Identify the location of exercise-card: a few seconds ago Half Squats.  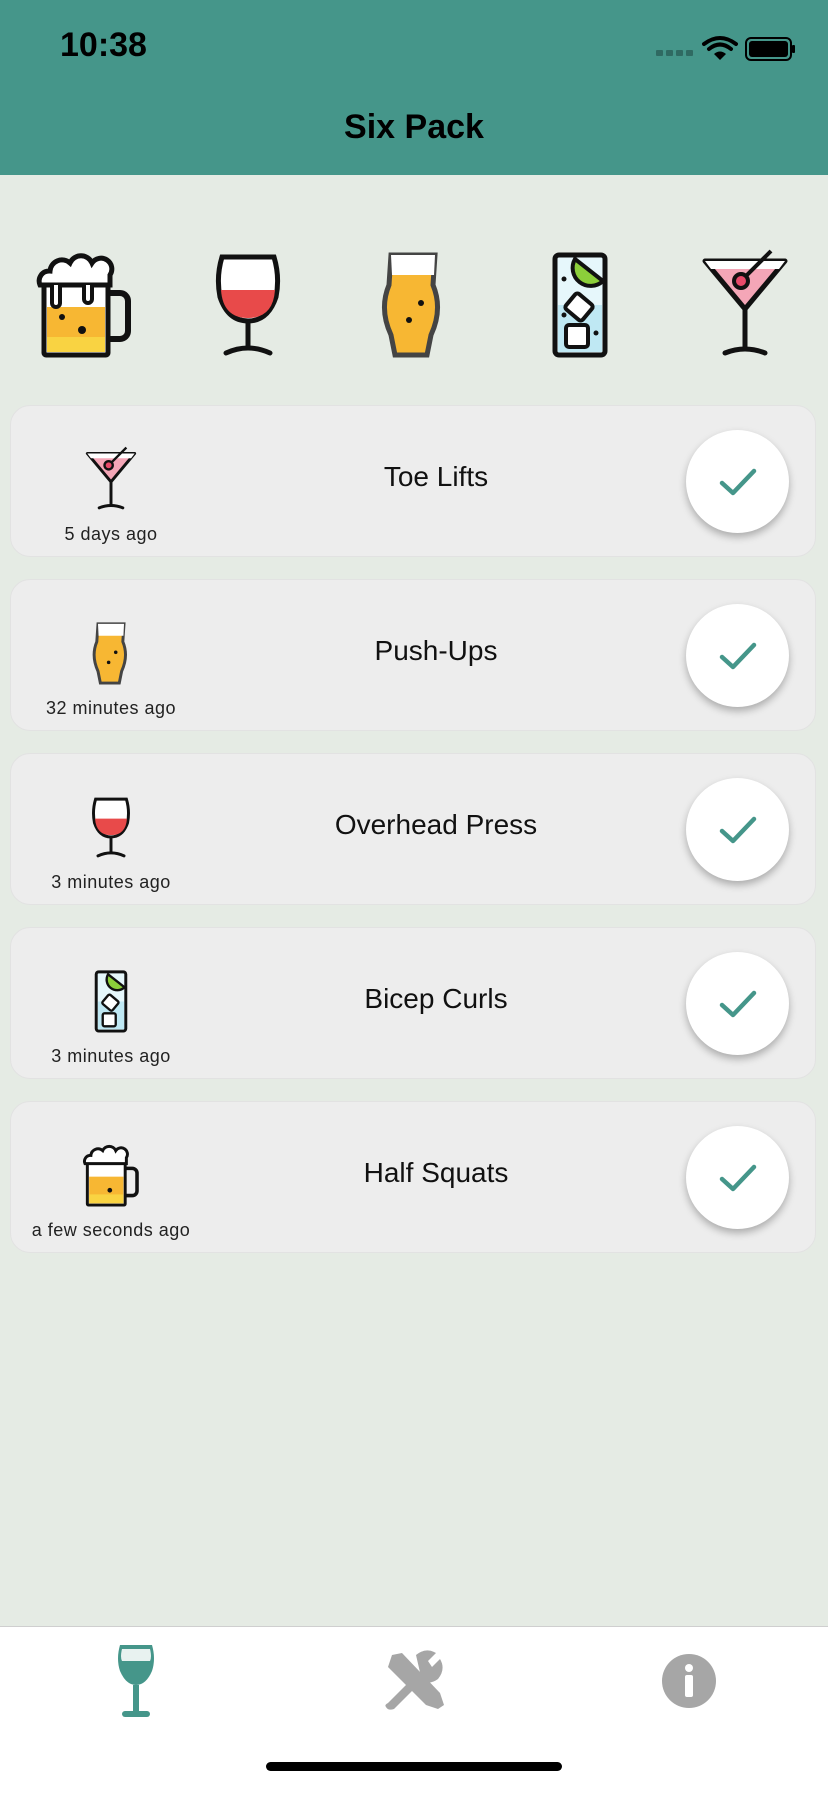
(413, 1177).